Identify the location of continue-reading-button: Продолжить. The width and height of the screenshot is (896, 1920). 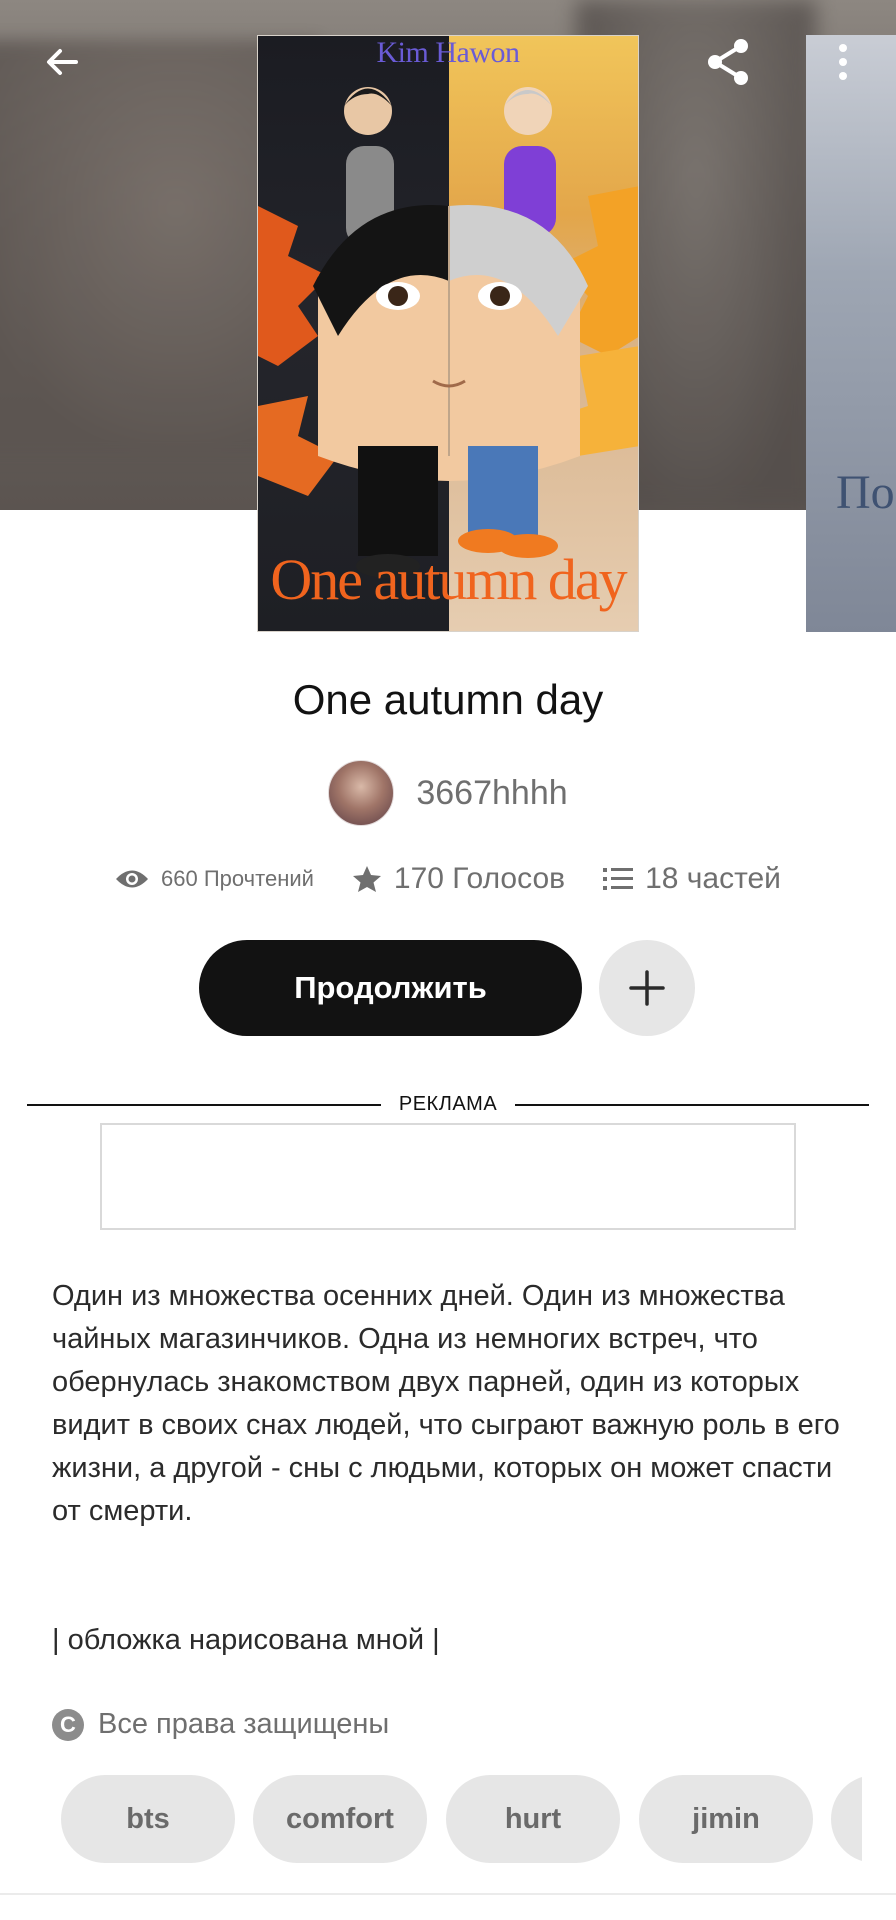
(390, 988).